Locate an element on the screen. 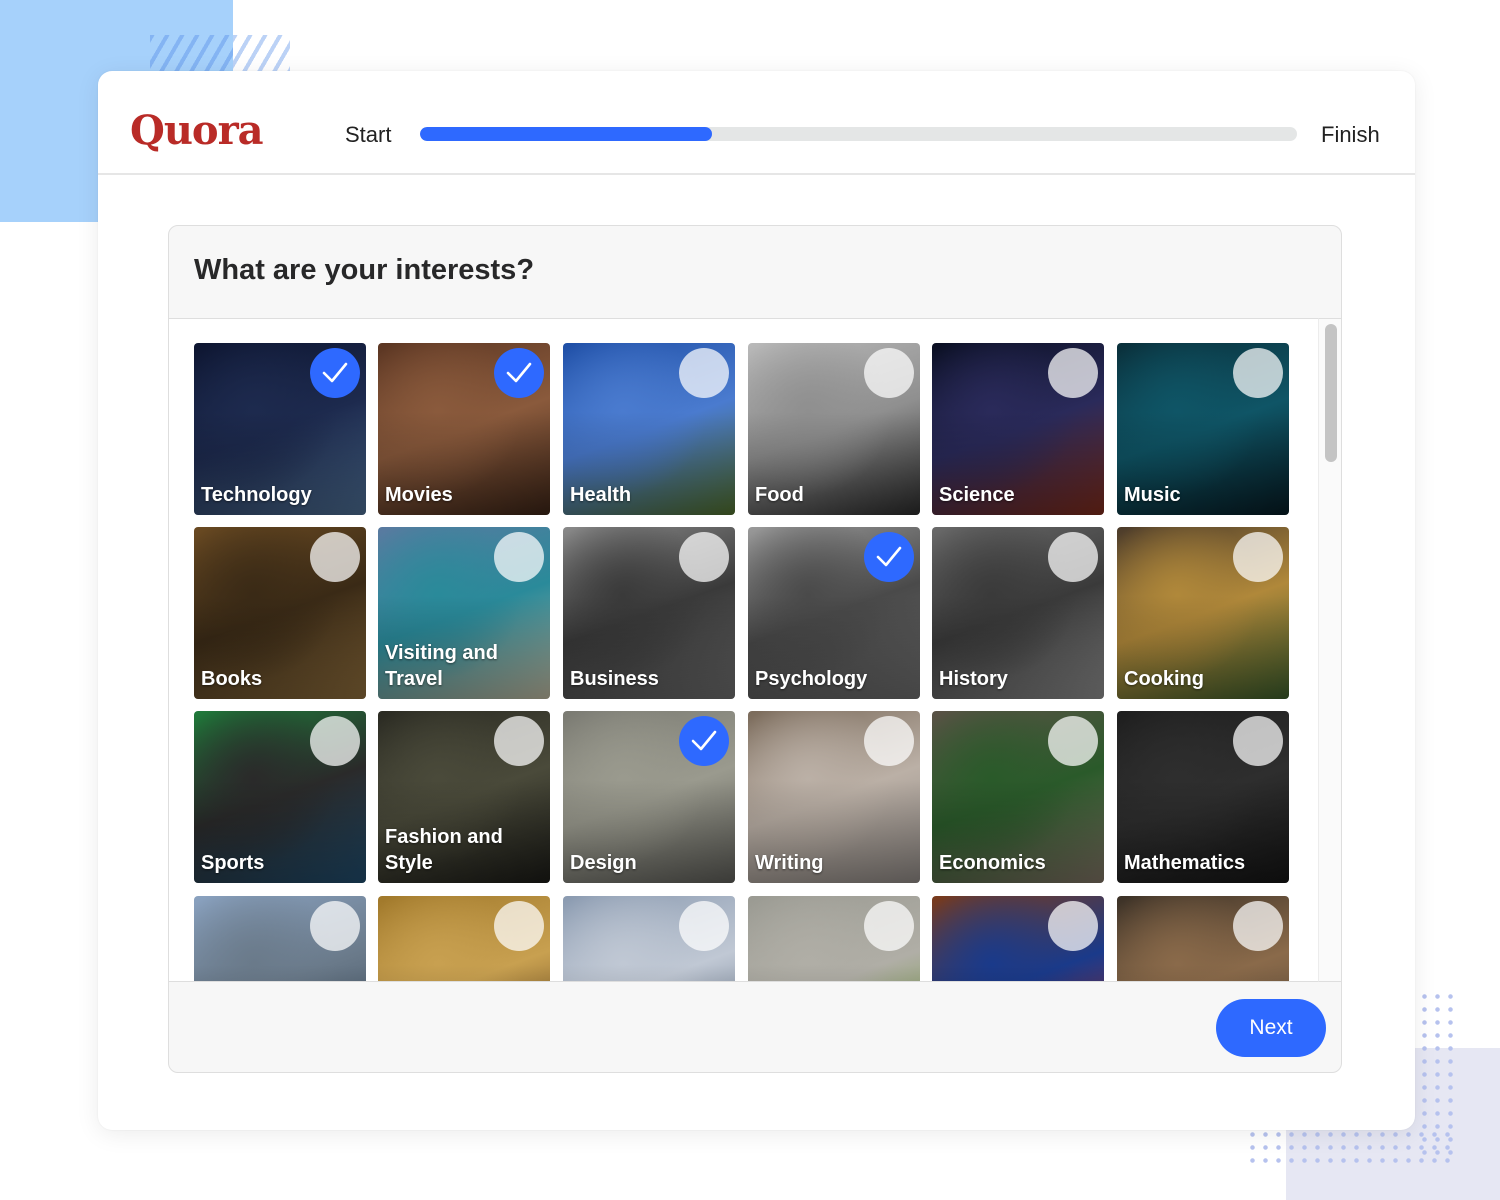  topic-label: Food is located at coordinates (779, 495).